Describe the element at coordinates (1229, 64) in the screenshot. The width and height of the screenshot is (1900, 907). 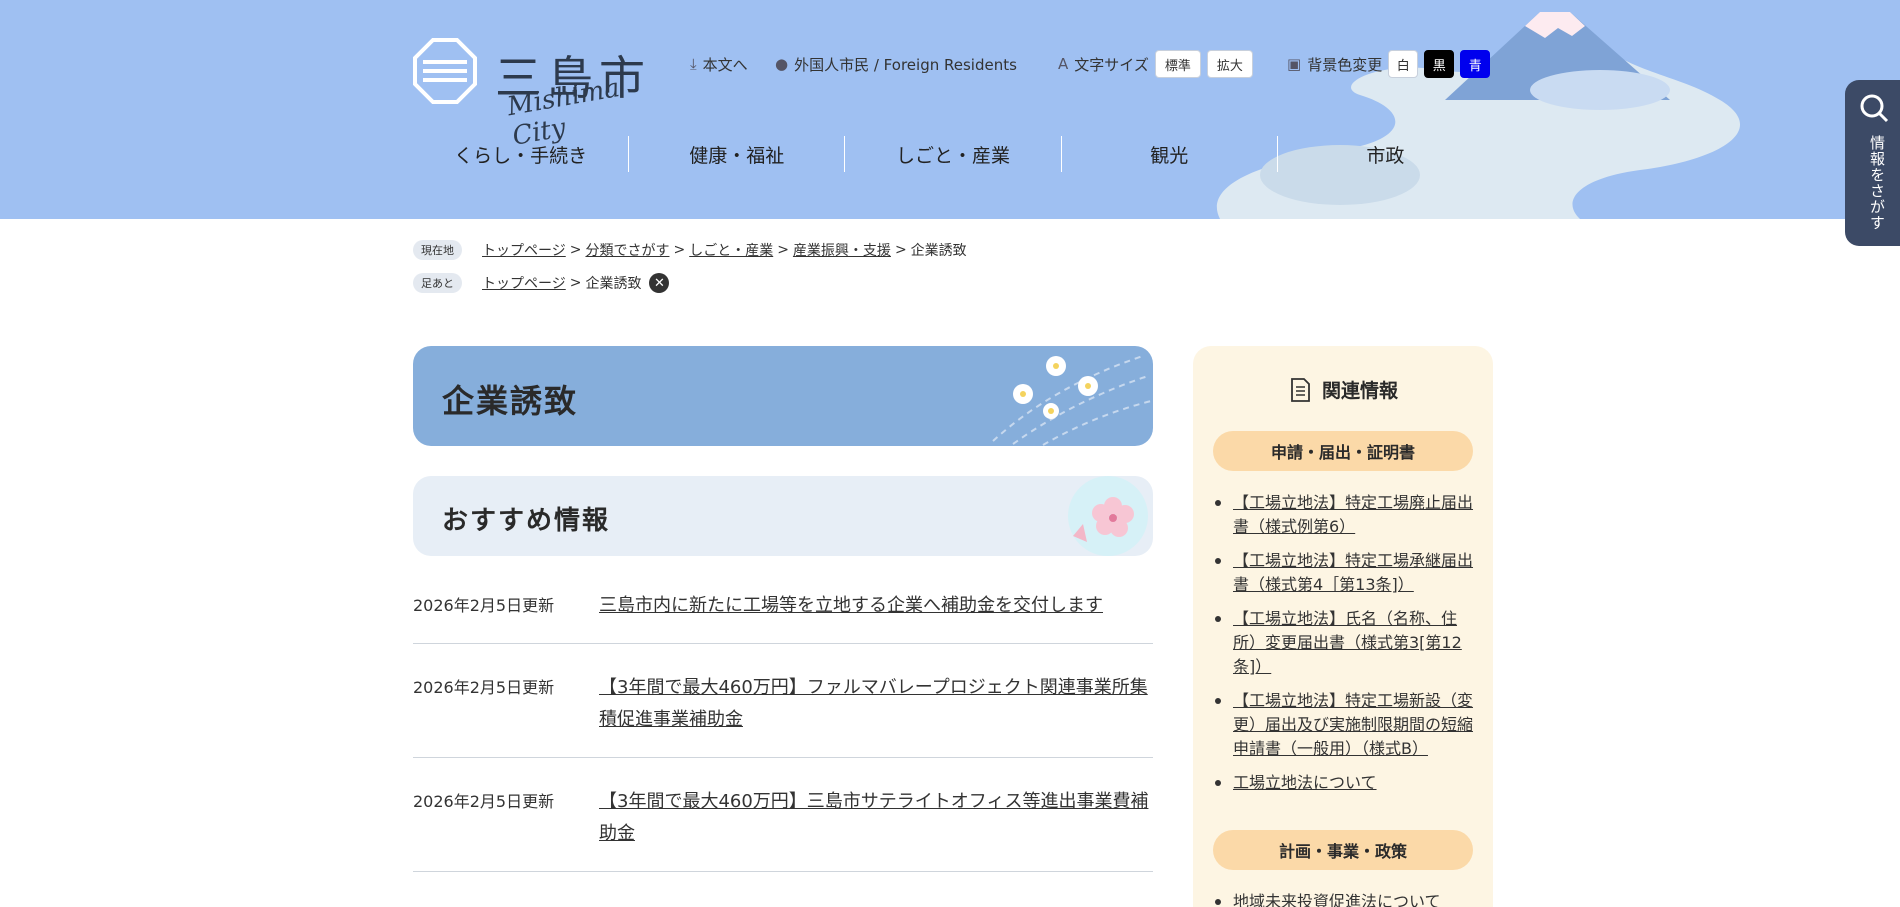
I see `font-large-button: 拡大` at that location.